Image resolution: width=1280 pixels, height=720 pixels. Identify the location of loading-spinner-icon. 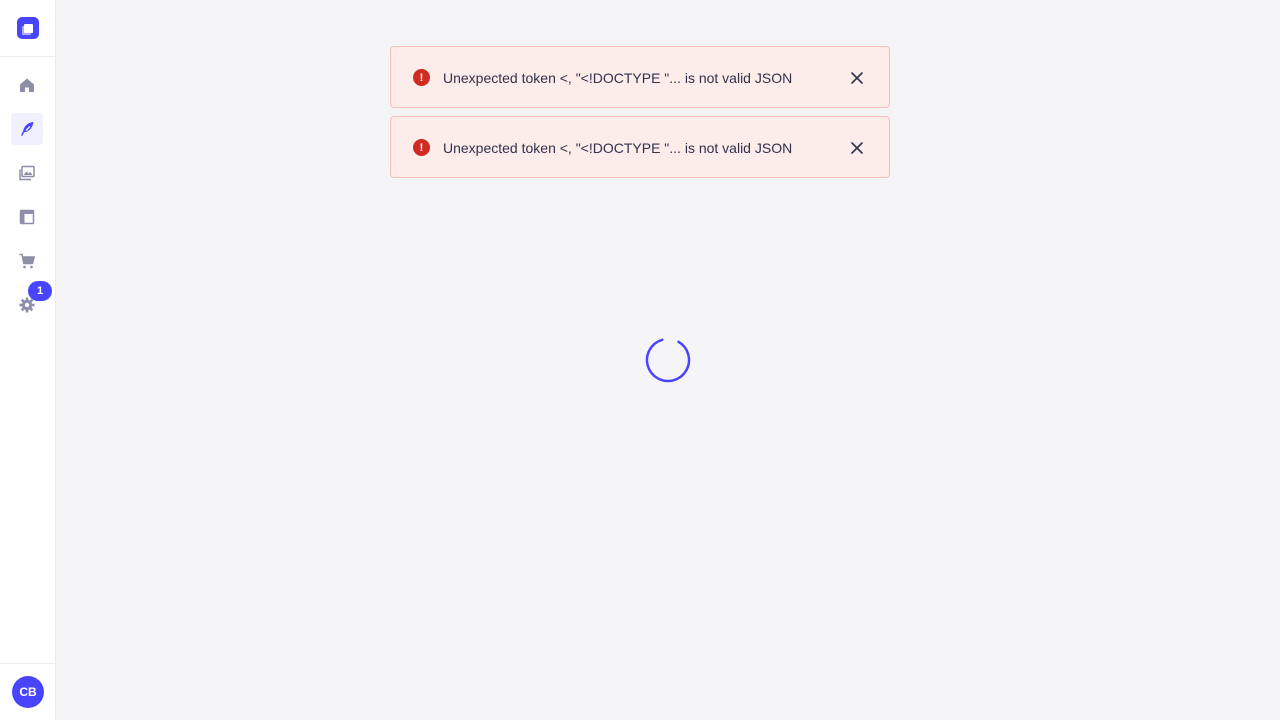
(668, 360).